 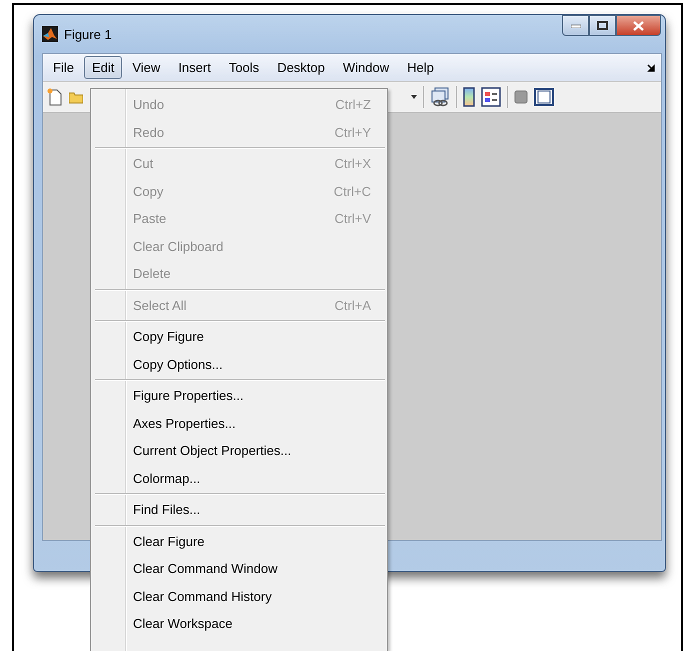 I want to click on shortcut-label: Ctrl+X, so click(x=352, y=164).